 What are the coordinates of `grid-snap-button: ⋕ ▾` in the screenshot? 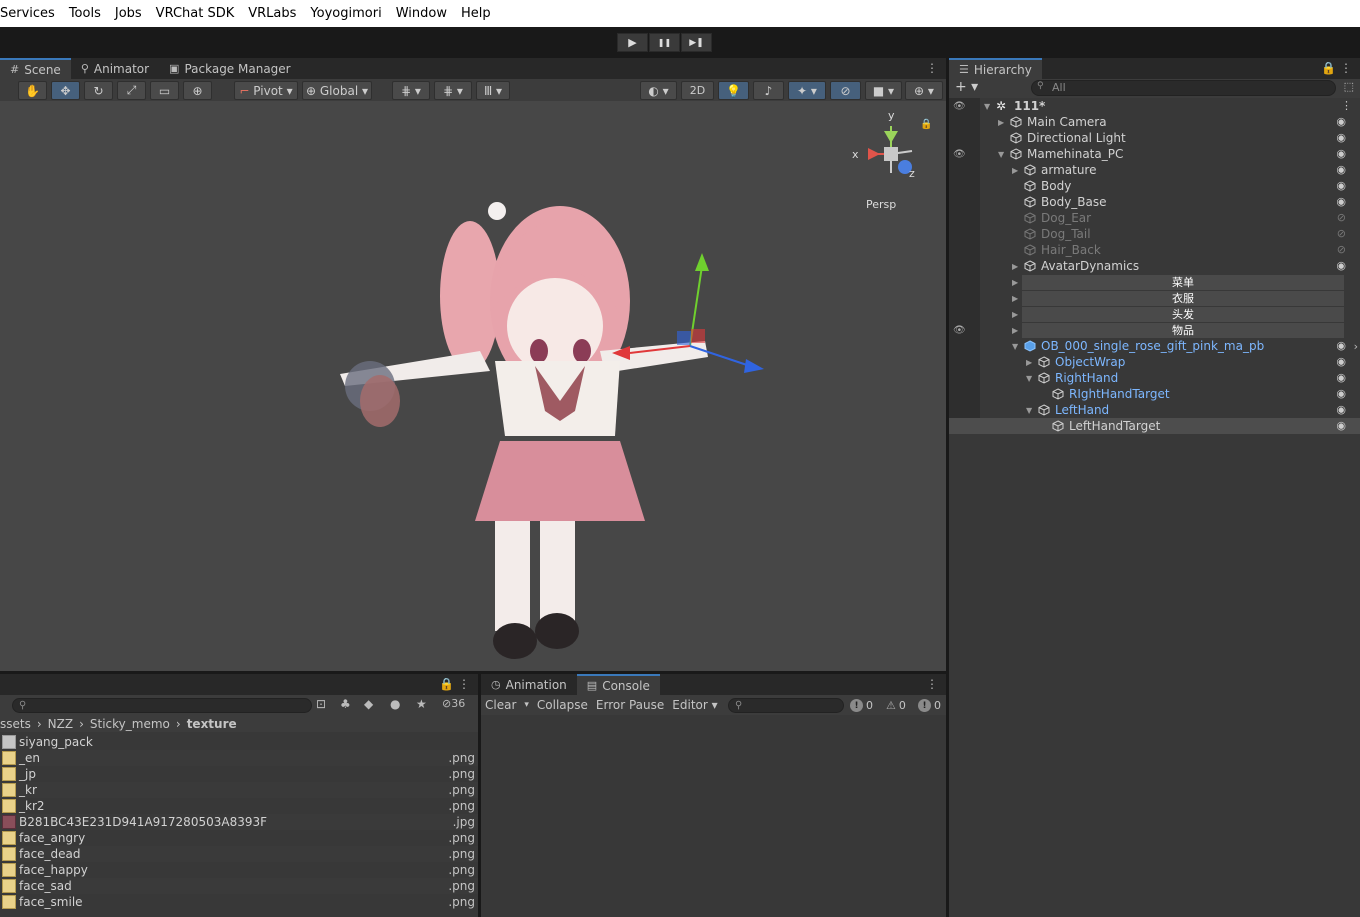 It's located at (411, 90).